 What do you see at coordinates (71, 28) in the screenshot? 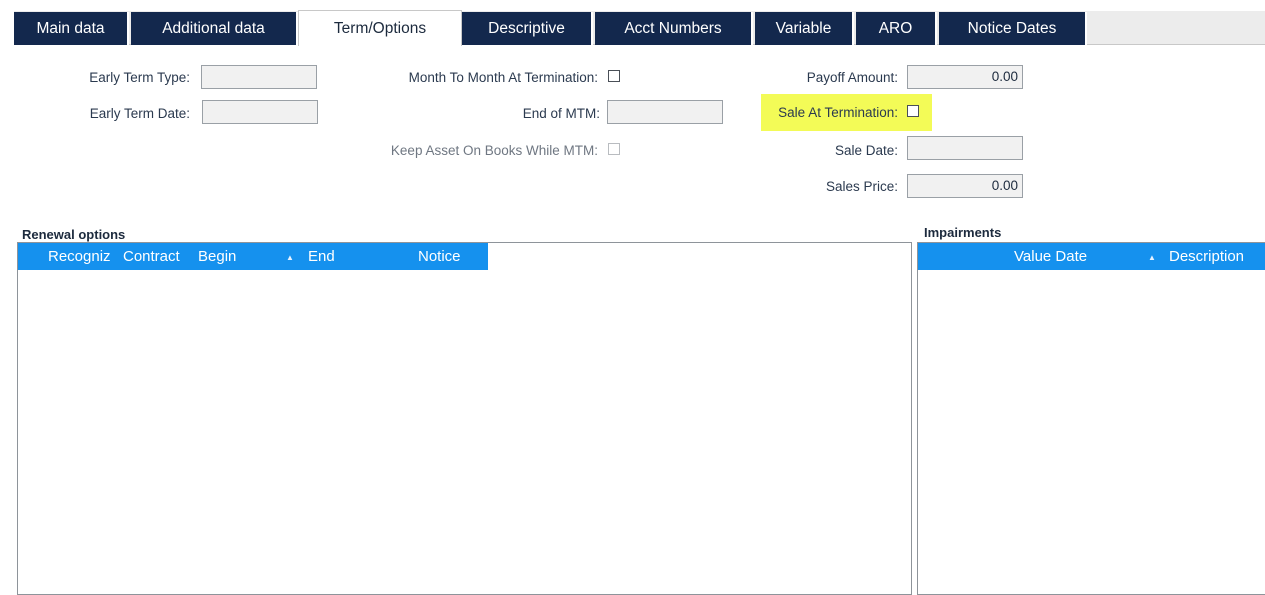
I see `tab-main-data: Main data` at bounding box center [71, 28].